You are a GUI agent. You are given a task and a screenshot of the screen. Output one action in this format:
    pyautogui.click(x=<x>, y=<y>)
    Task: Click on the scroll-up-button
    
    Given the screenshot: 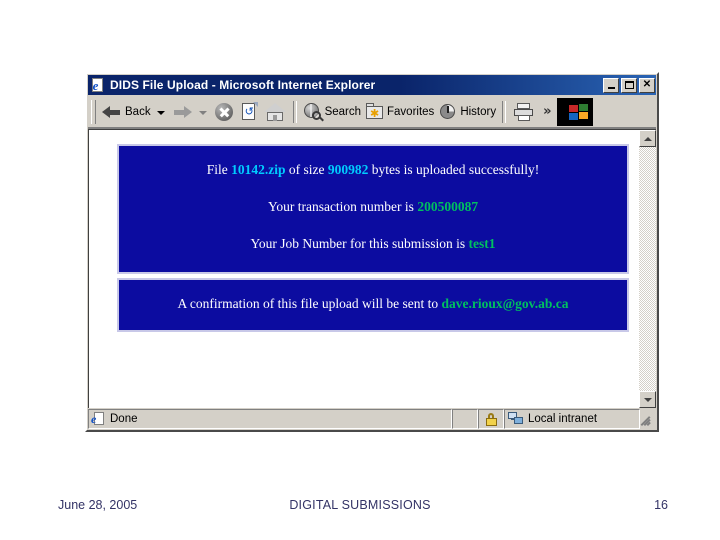 What is the action you would take?
    pyautogui.click(x=647, y=138)
    